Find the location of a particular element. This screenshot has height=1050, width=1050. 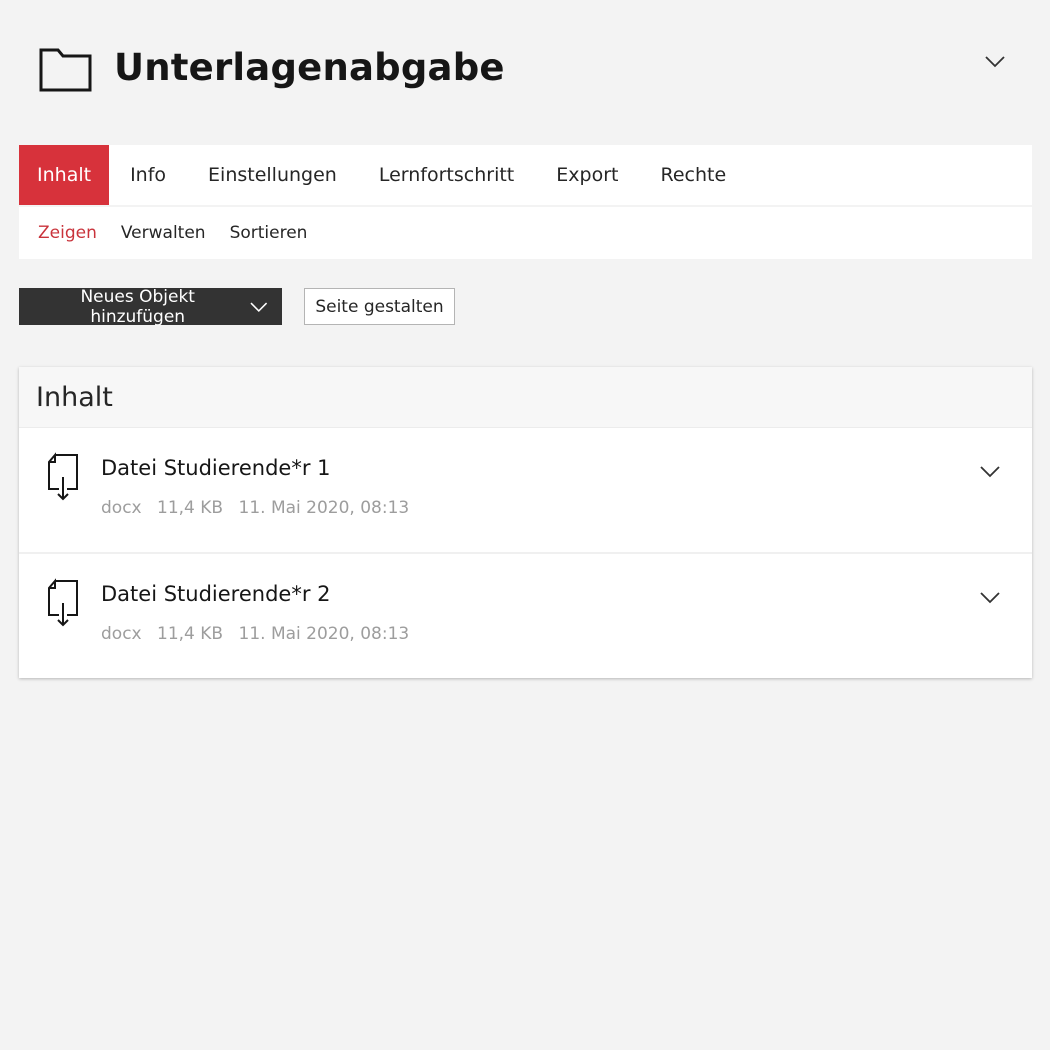

item-title: Datei Studierende*r 1 is located at coordinates (215, 468).